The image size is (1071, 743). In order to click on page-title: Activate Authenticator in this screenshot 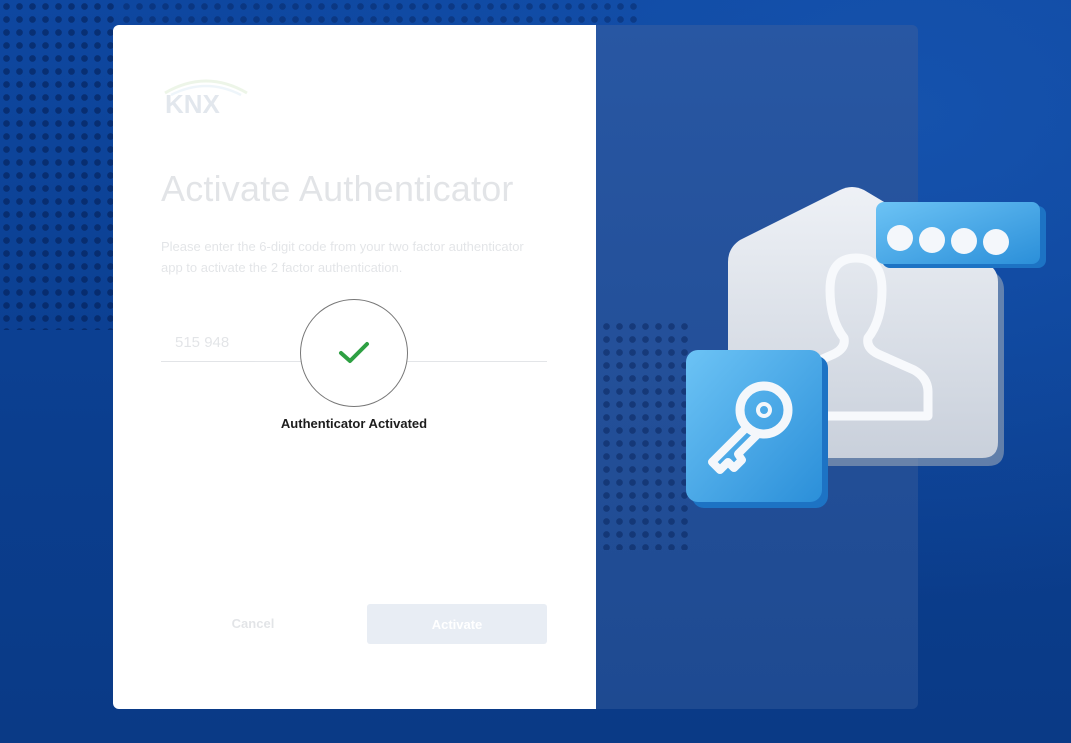, I will do `click(337, 188)`.